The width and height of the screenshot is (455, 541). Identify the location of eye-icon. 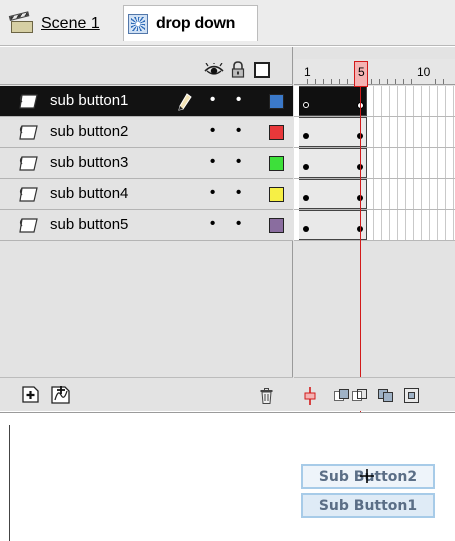
(214, 70).